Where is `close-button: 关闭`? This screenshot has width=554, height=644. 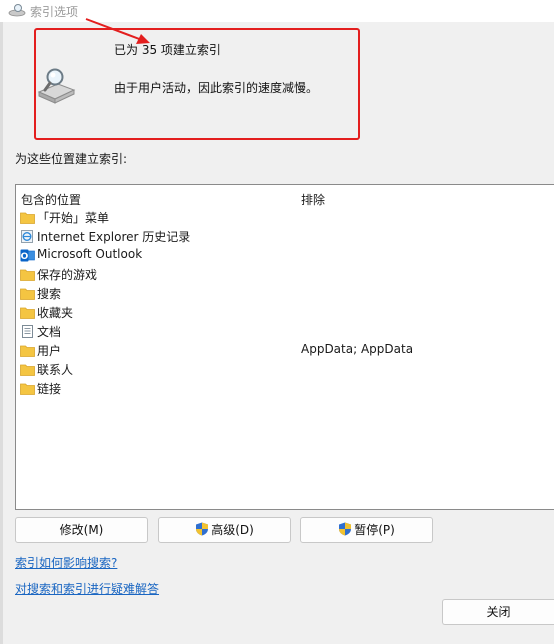 close-button: 关闭 is located at coordinates (498, 612).